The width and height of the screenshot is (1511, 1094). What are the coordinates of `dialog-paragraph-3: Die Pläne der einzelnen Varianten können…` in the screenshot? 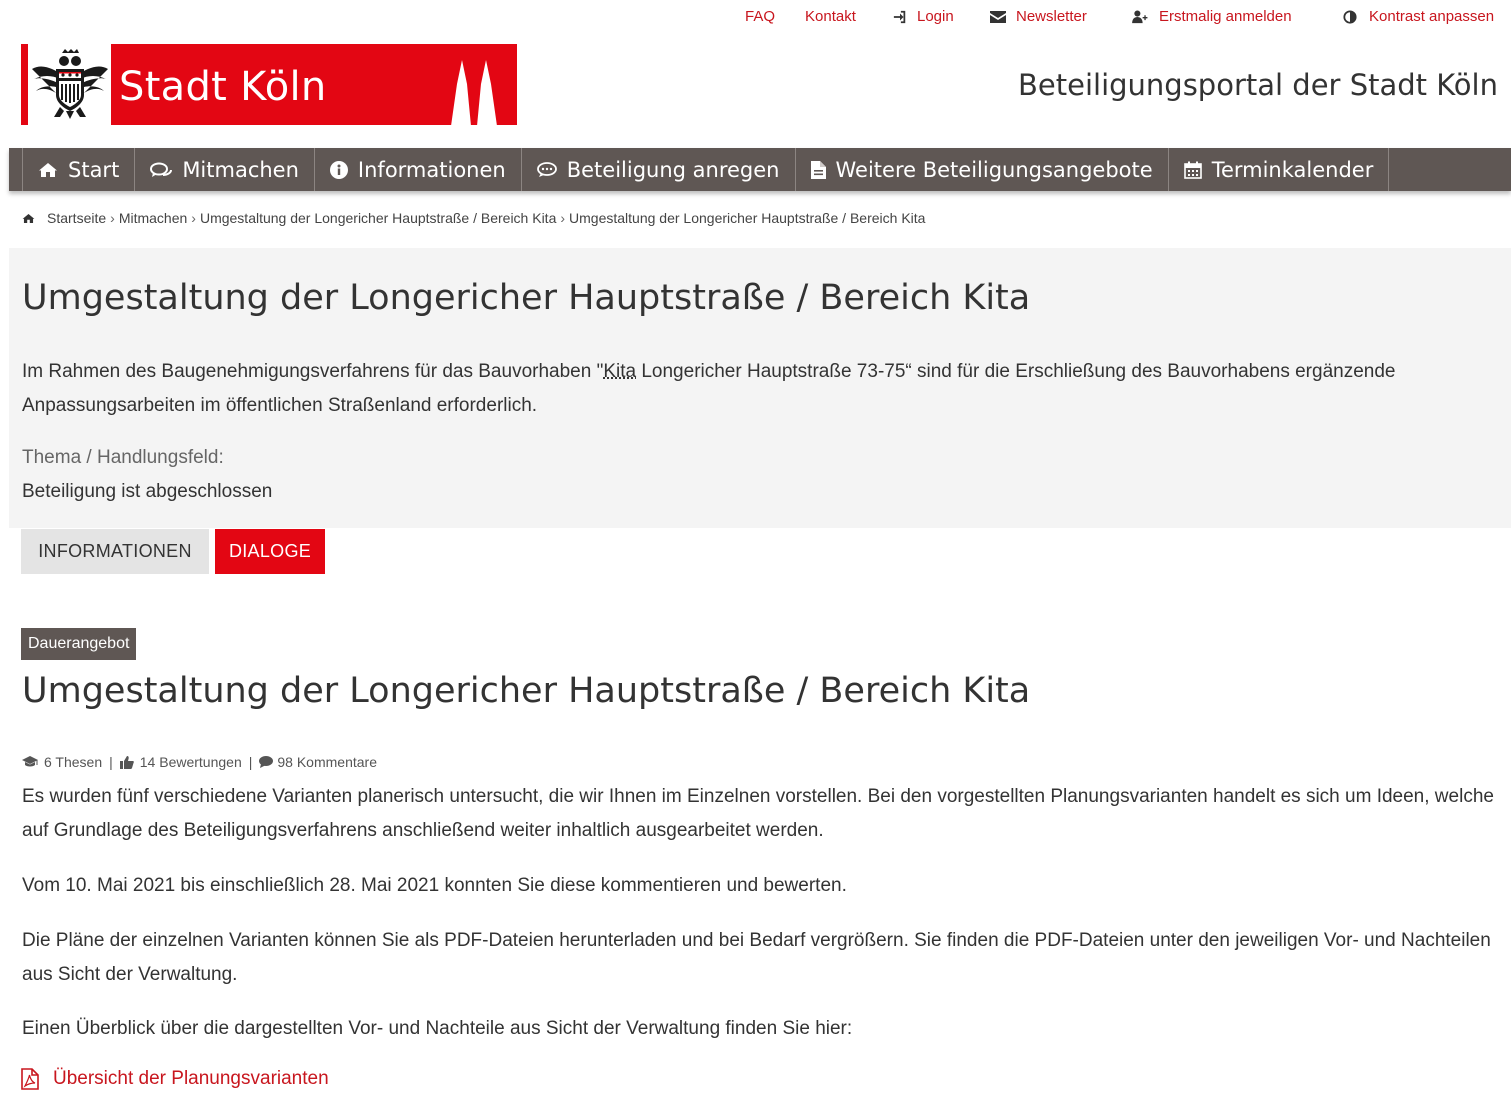 It's located at (756, 957).